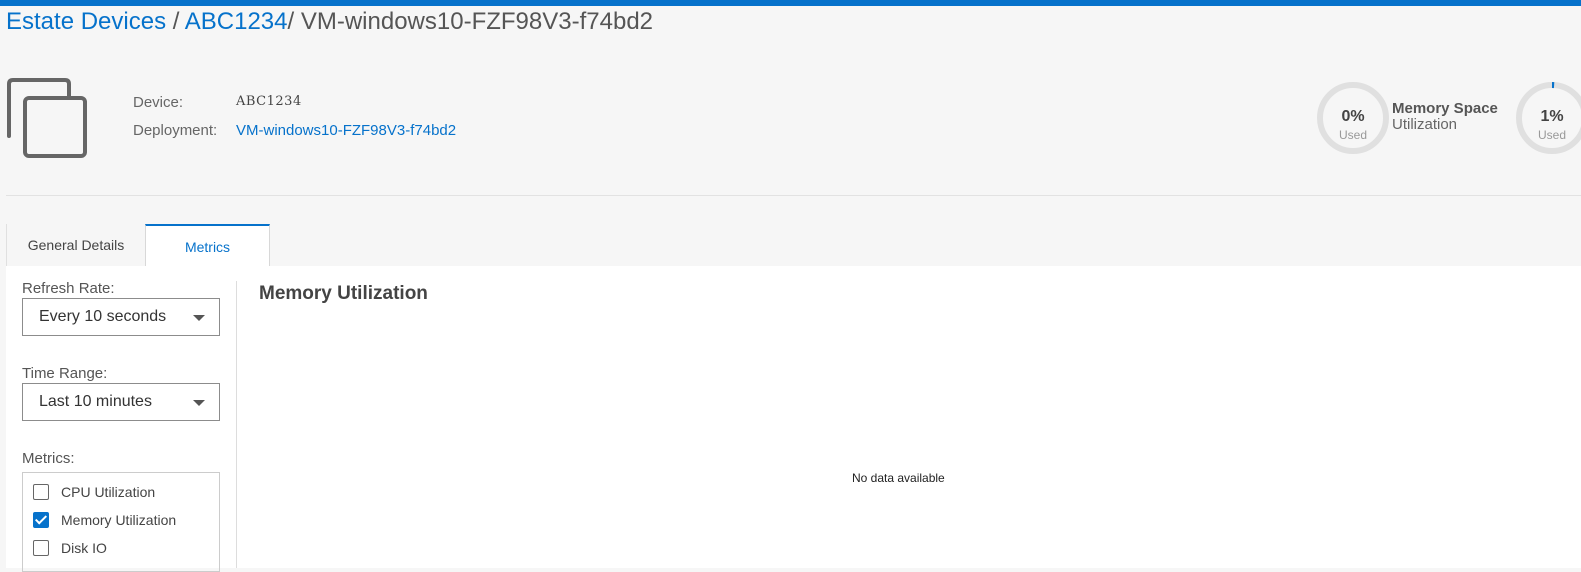 This screenshot has height=572, width=1581. I want to click on metric-label: Memory Utilization, so click(119, 520).